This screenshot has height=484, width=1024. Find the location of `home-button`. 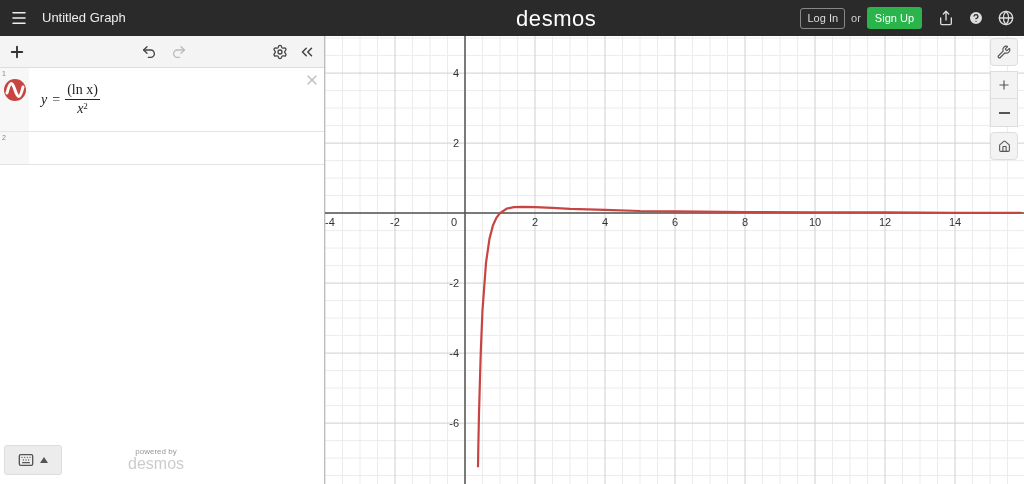

home-button is located at coordinates (1004, 146).